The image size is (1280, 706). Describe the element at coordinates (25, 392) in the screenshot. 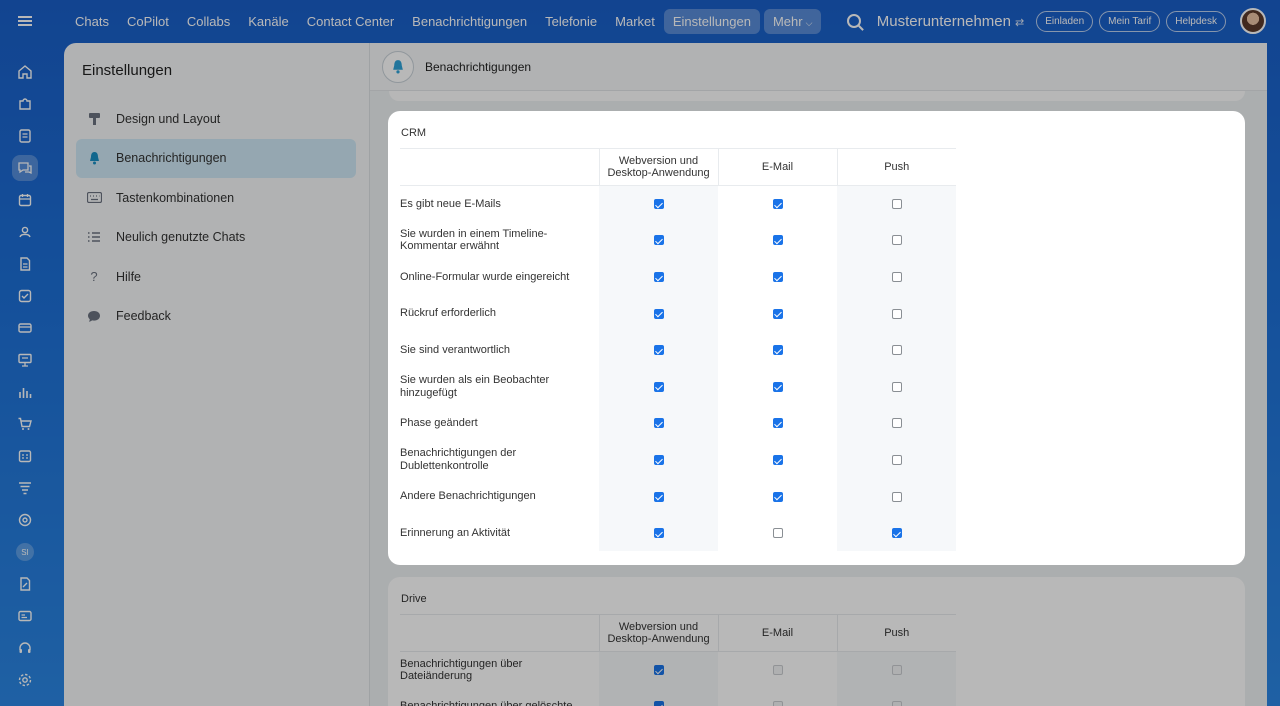

I see `chart-icon` at that location.